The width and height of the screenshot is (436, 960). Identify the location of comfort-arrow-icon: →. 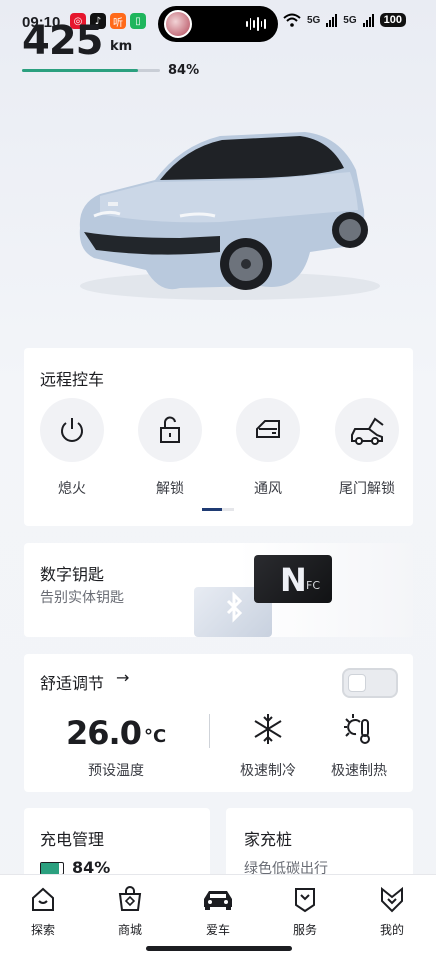
(122, 677).